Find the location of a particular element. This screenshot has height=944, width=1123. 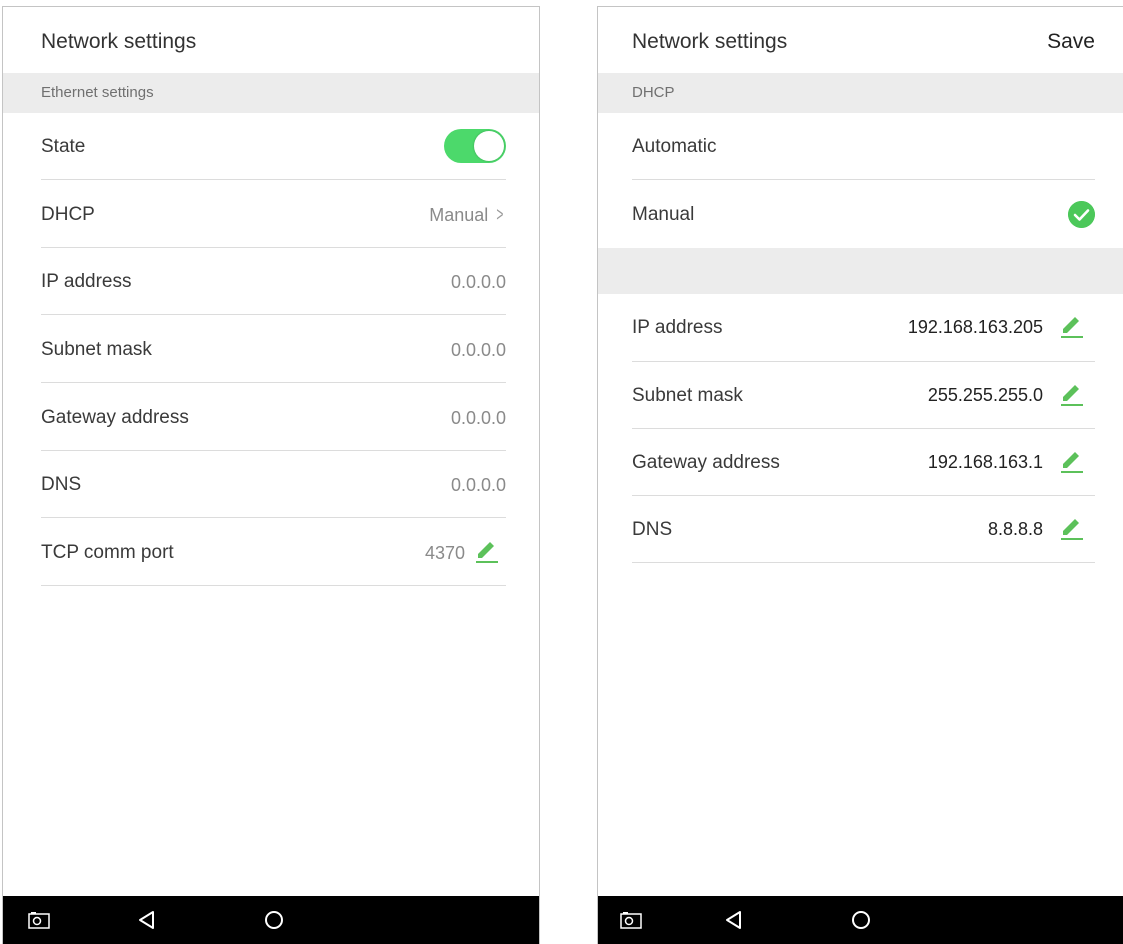

tcp-port-row: TCP comm port 4370 is located at coordinates (273, 552).